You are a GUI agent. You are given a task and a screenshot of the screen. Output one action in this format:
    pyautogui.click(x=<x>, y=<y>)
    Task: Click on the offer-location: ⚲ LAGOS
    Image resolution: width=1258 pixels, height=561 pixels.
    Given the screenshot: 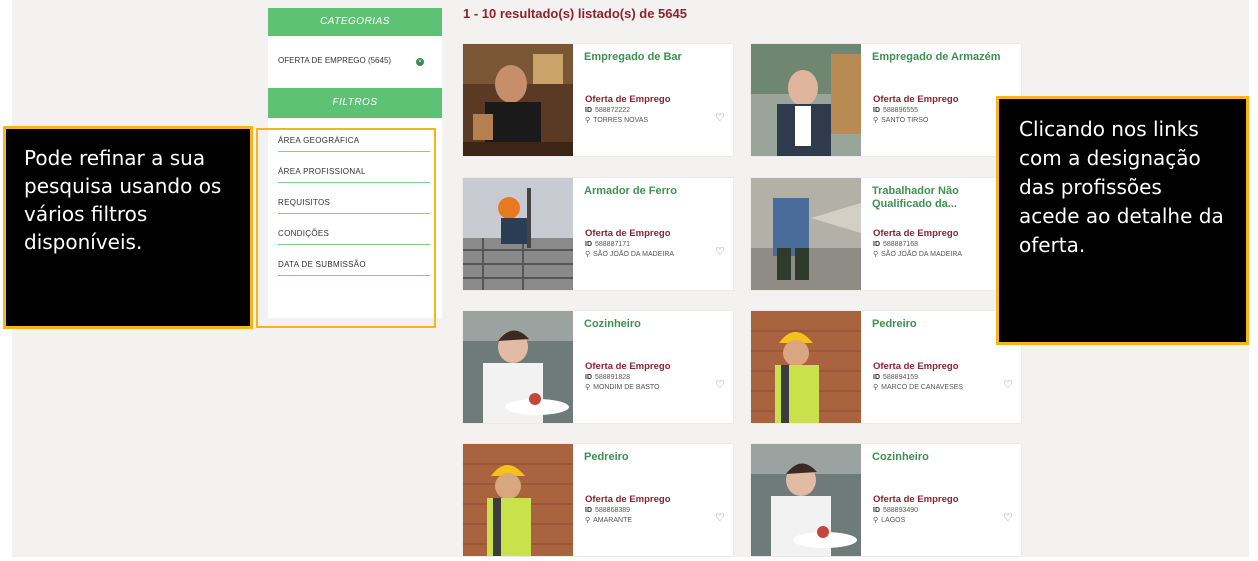 What is the action you would take?
    pyautogui.click(x=889, y=520)
    